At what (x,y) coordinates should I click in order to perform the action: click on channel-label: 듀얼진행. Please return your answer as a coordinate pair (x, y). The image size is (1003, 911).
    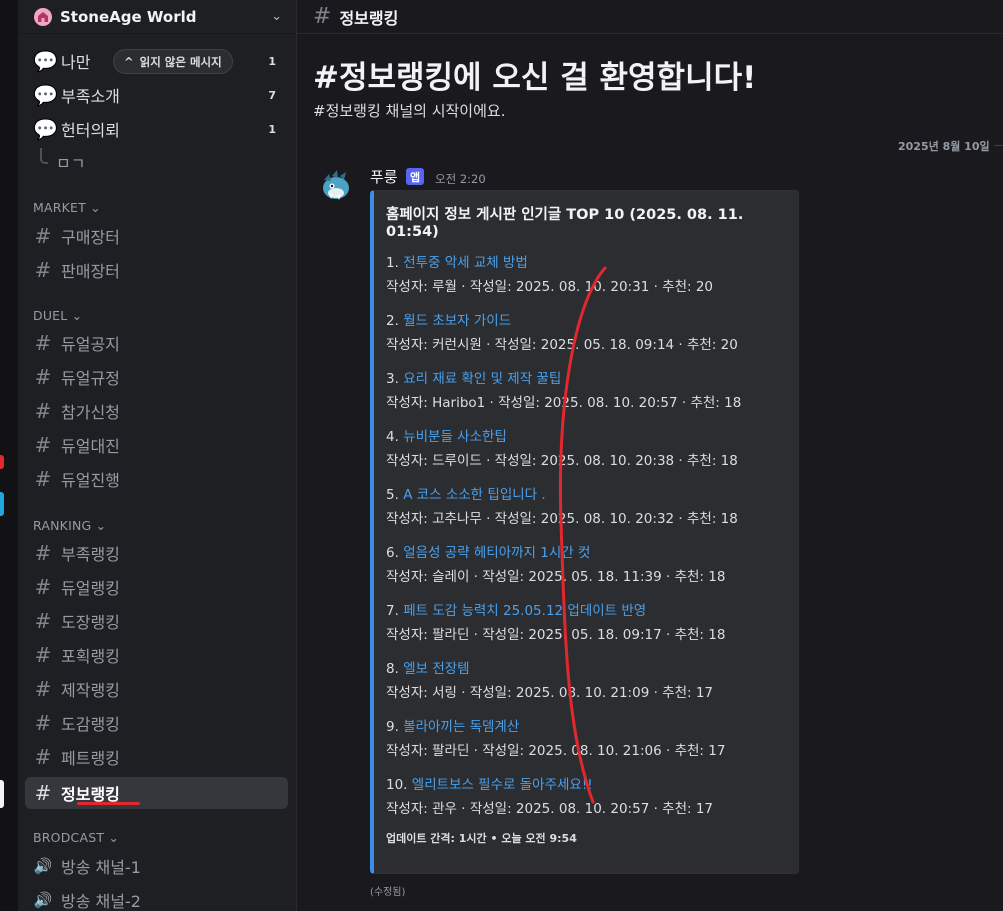
    Looking at the image, I should click on (90, 480).